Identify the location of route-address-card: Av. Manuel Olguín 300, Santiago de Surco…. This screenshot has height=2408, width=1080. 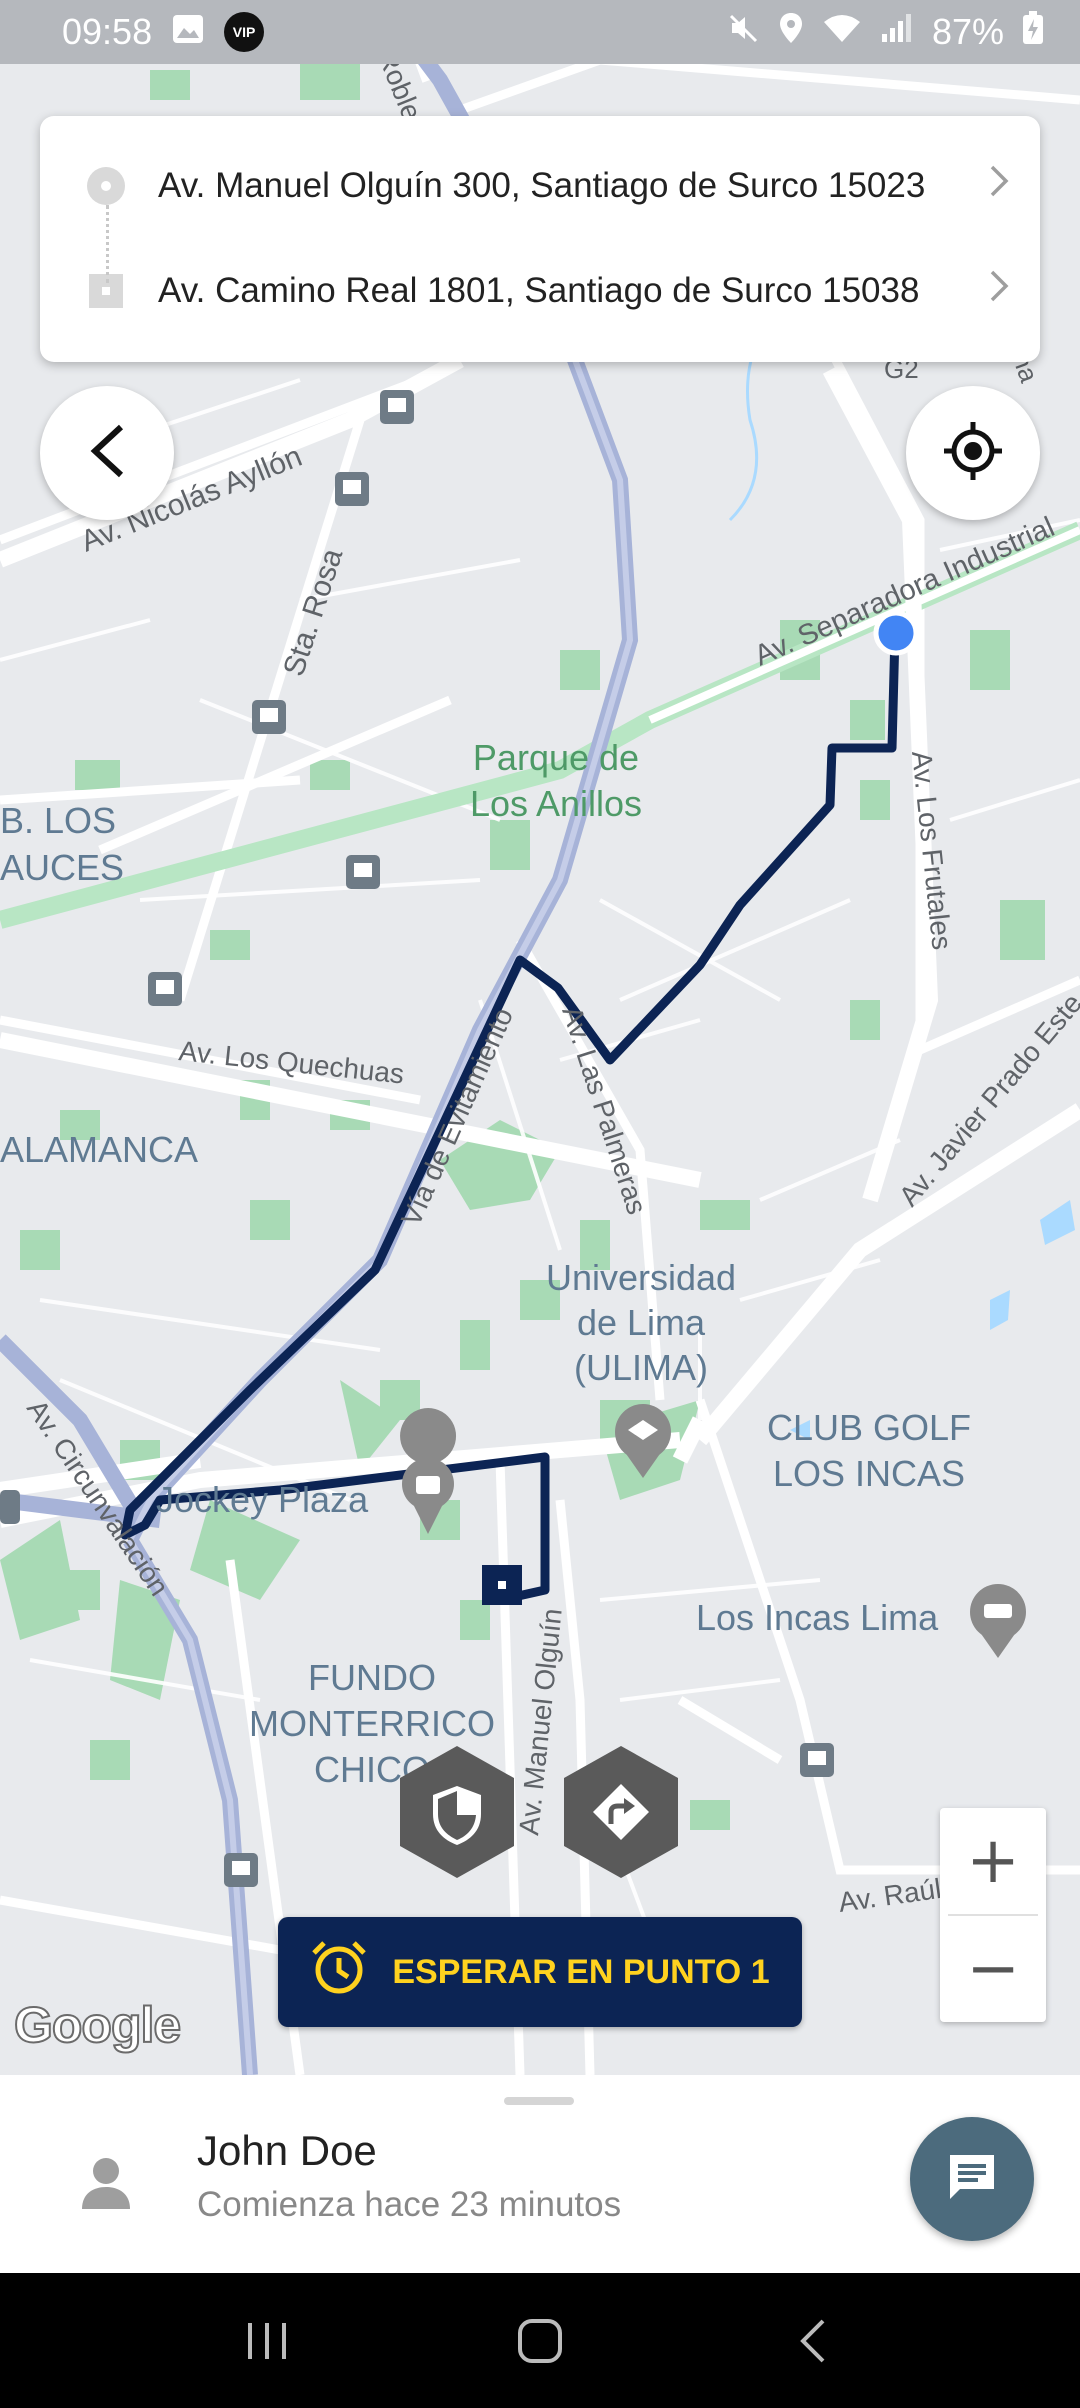
(540, 239).